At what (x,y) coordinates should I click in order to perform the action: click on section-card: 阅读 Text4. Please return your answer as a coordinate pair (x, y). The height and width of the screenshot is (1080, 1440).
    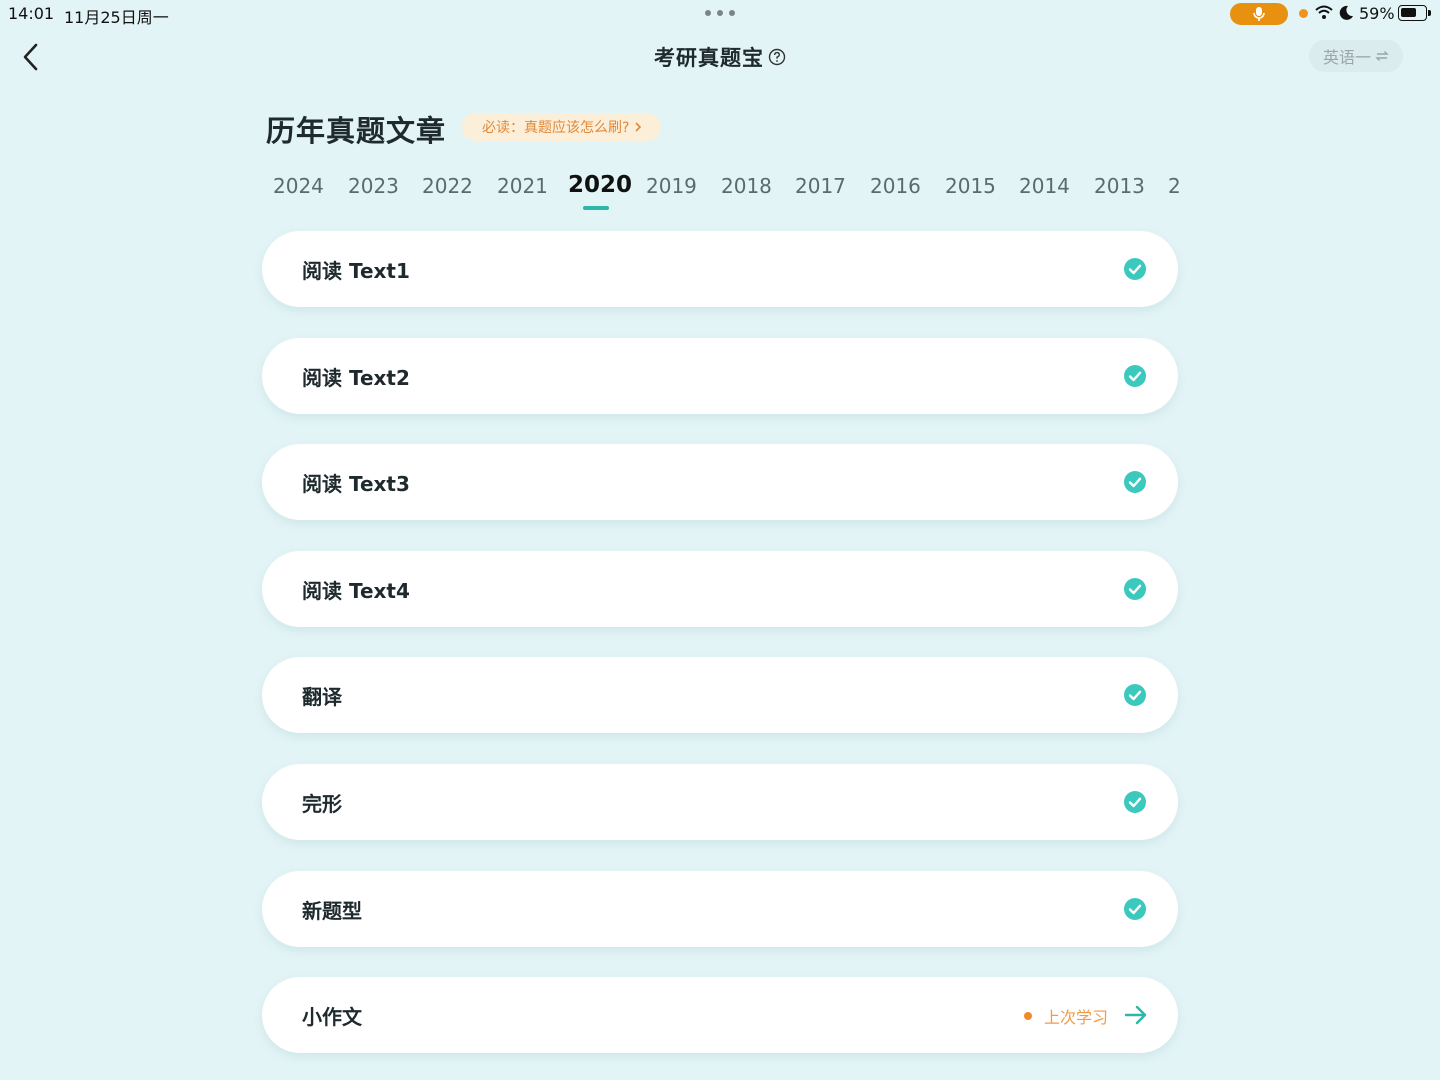
    Looking at the image, I should click on (720, 589).